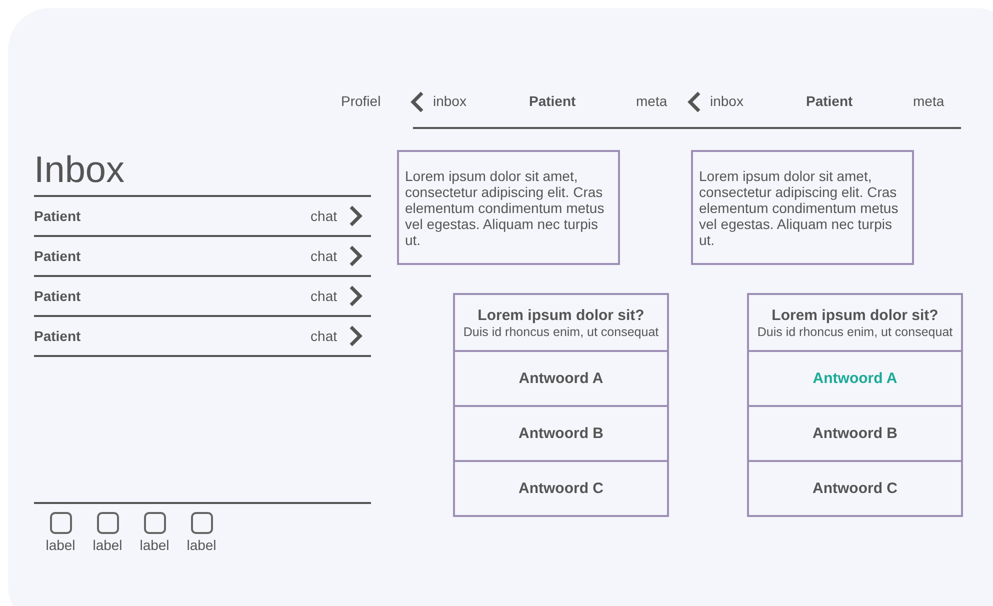 The image size is (993, 606). I want to click on inbox-title: Inbox, so click(80, 170).